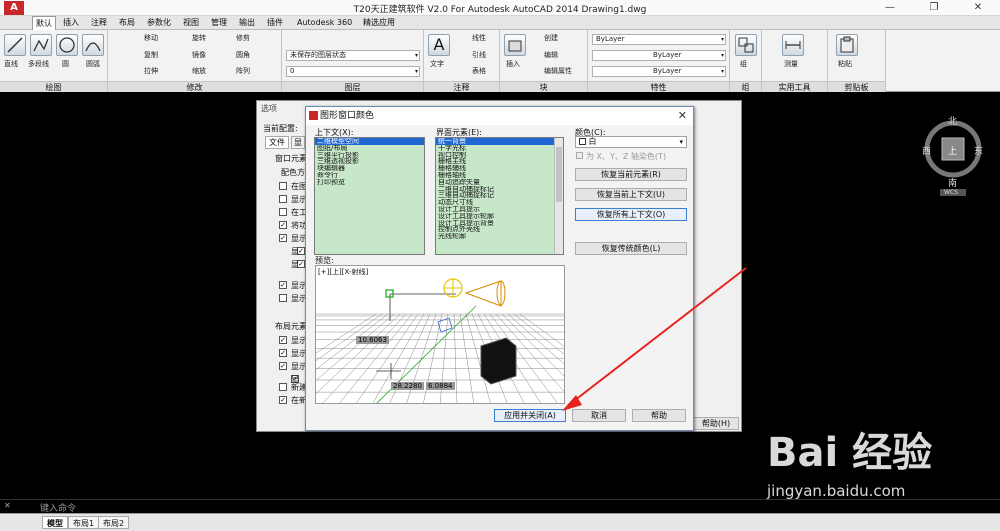 The image size is (1000, 531). Describe the element at coordinates (499, 182) in the screenshot. I see `element-list-item: 自动追踪矢量` at that location.